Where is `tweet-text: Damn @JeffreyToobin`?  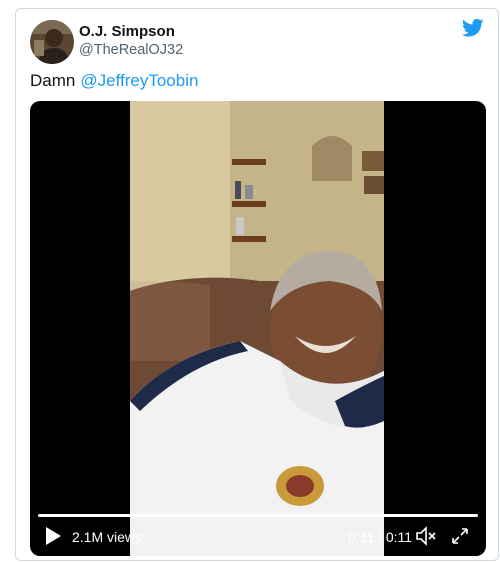 tweet-text: Damn @JeffreyToobin is located at coordinates (114, 81).